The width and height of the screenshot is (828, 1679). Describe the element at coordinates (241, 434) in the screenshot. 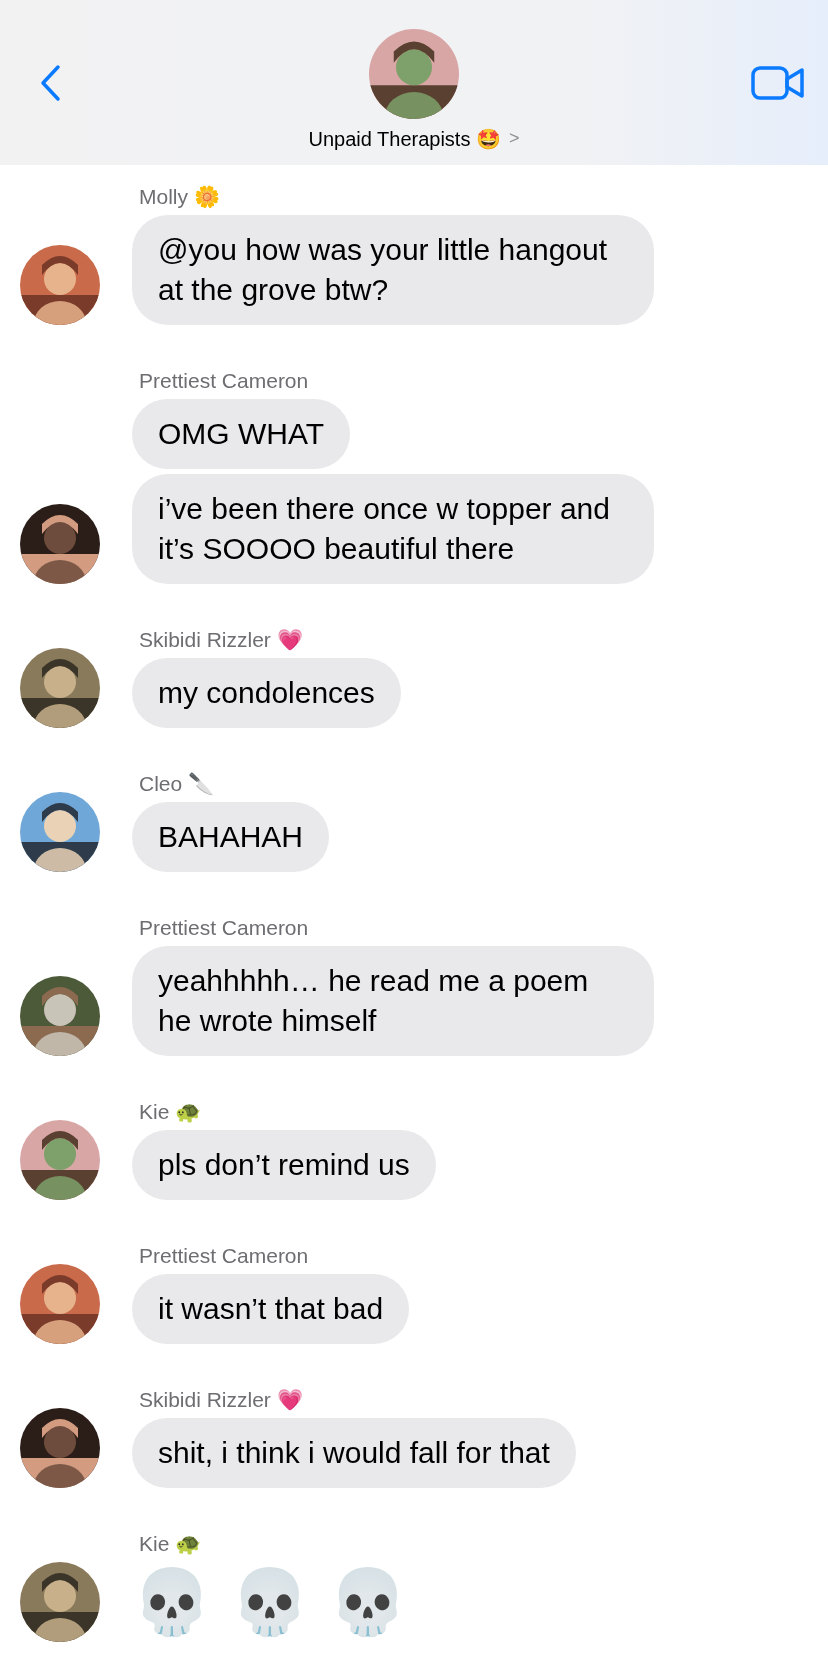

I see `message-bubble: OMG WHAT` at that location.